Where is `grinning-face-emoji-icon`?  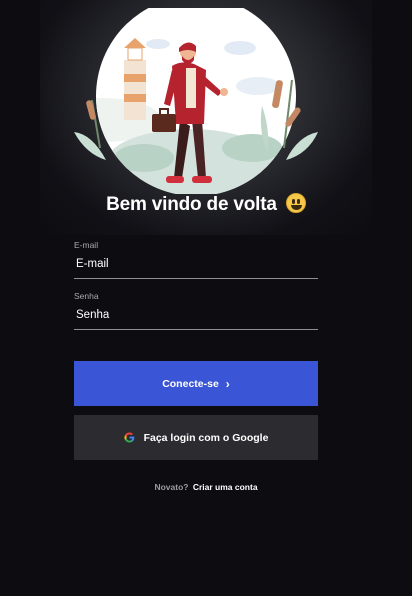
grinning-face-emoji-icon is located at coordinates (295, 203).